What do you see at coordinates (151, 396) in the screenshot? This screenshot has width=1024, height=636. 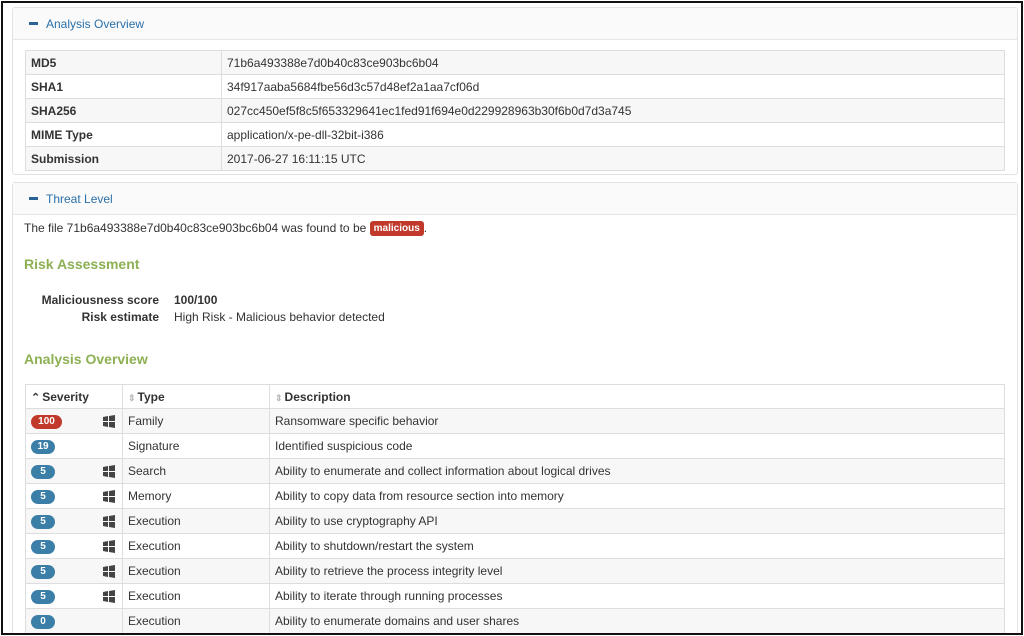 I see `type-header-label: Type` at bounding box center [151, 396].